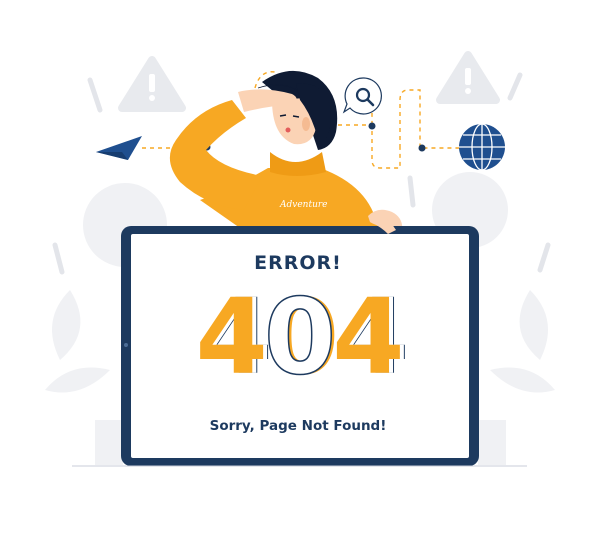  What do you see at coordinates (119, 148) in the screenshot?
I see `paper-plane-icon` at bounding box center [119, 148].